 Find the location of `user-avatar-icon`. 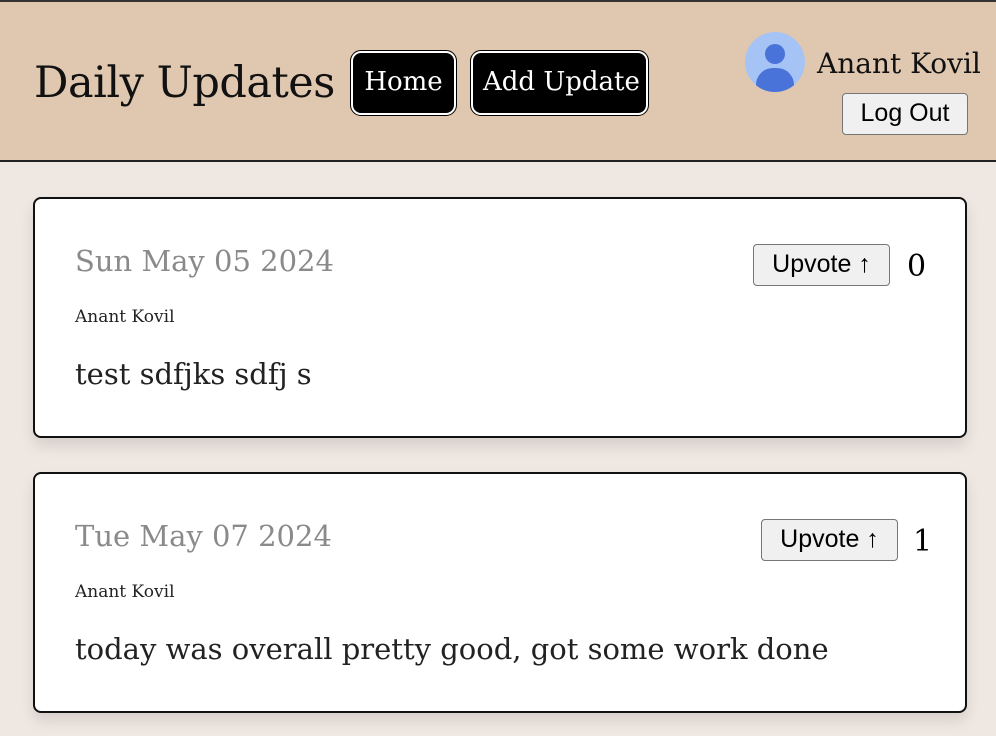

user-avatar-icon is located at coordinates (775, 62).